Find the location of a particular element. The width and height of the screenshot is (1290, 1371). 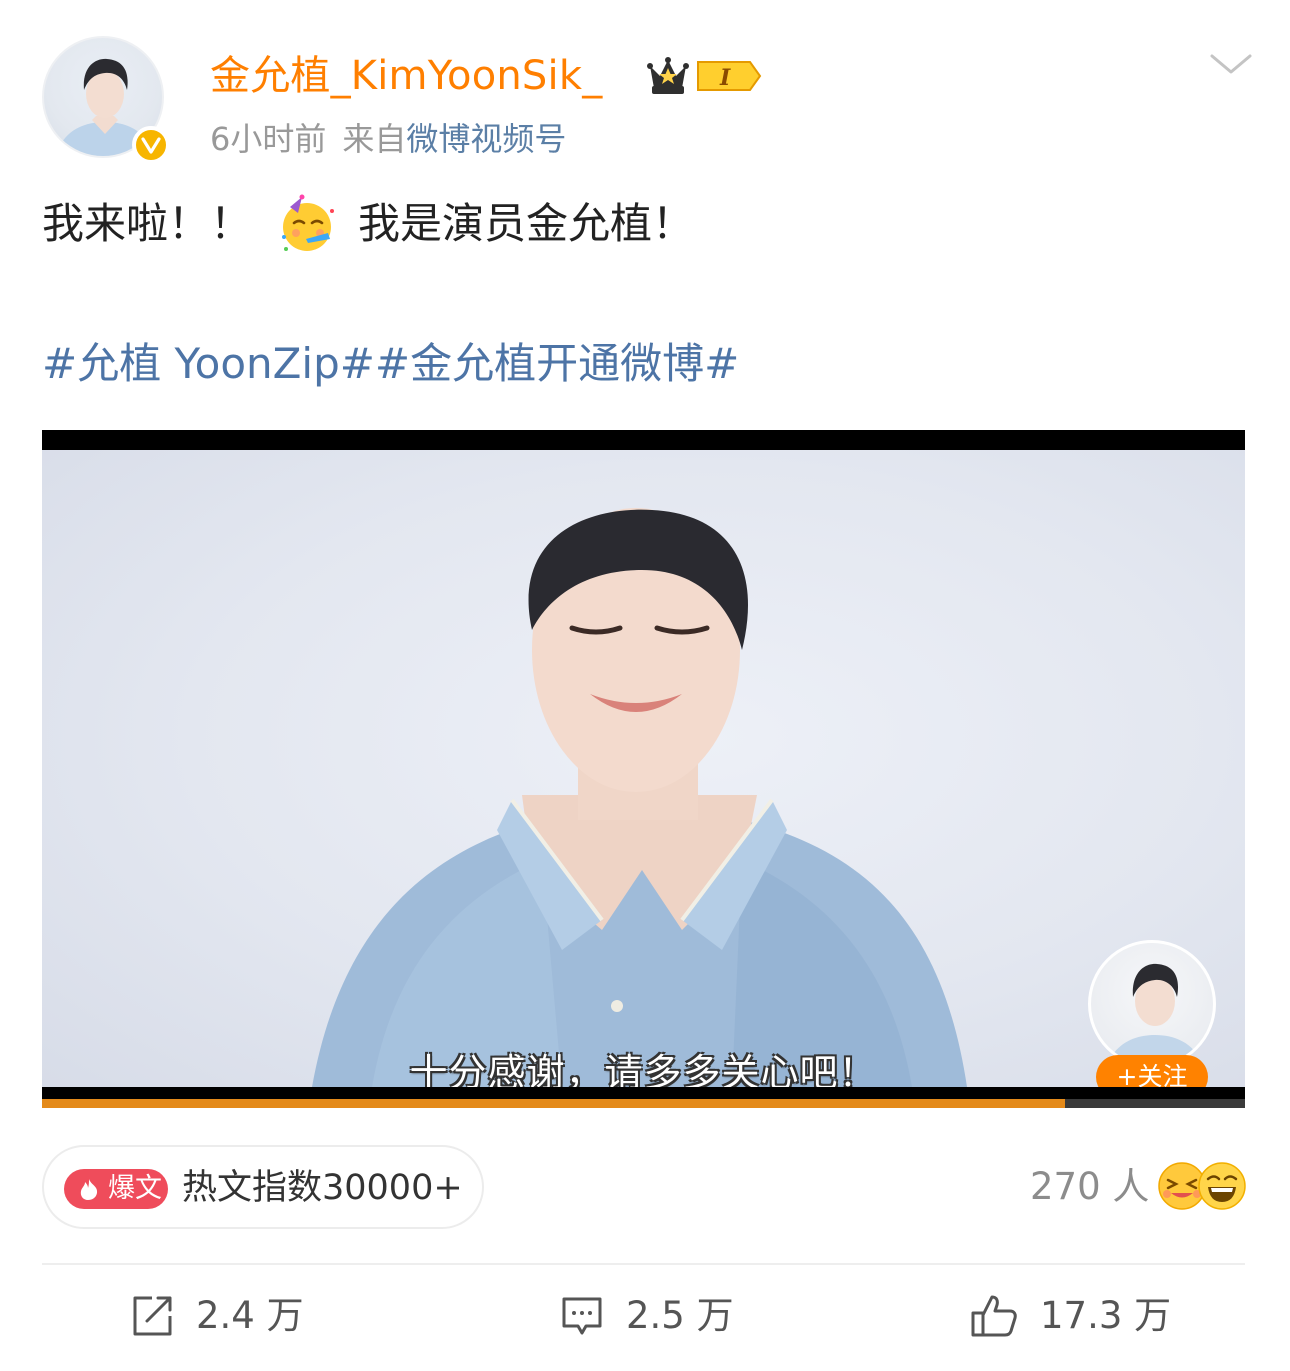

video-progress-fill is located at coordinates (553, 1103).